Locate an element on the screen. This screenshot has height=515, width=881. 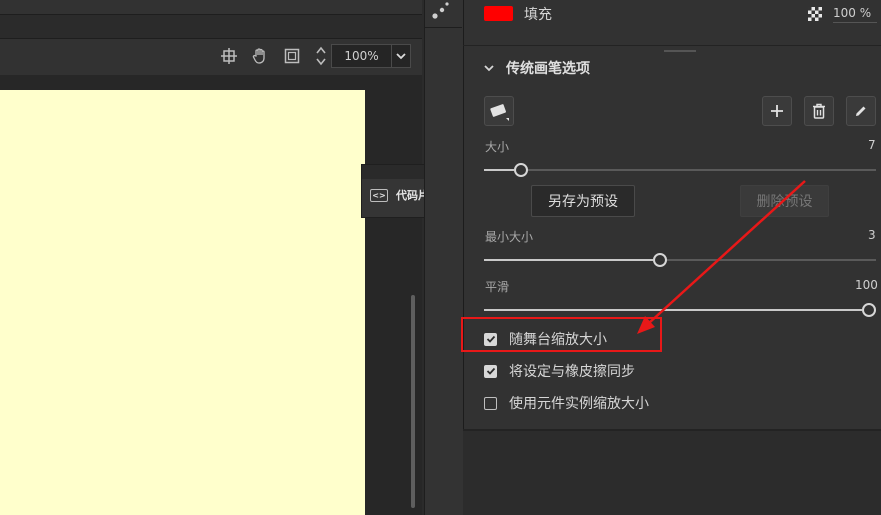
highlight-box is located at coordinates (561, 334).